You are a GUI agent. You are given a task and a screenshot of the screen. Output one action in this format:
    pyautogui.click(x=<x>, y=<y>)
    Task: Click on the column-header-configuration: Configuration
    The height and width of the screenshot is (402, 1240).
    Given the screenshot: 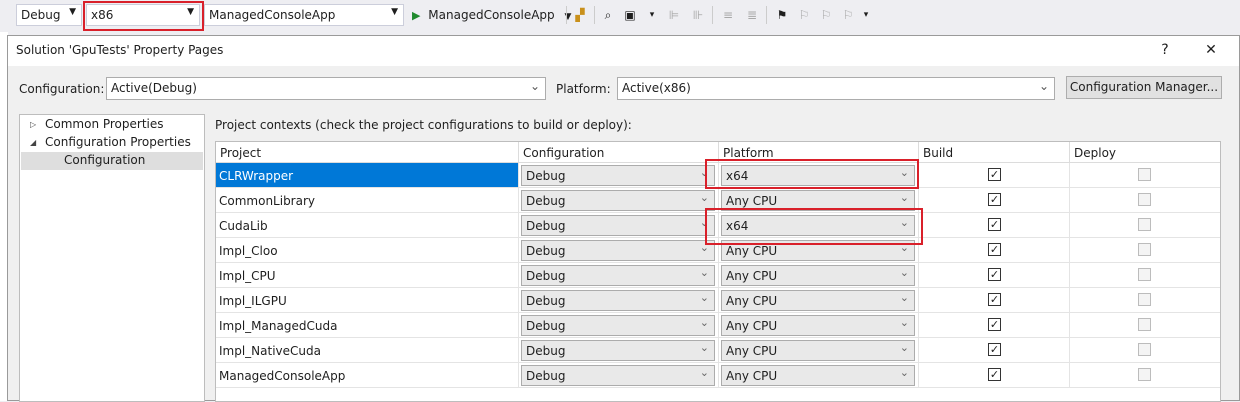 What is the action you would take?
    pyautogui.click(x=619, y=152)
    